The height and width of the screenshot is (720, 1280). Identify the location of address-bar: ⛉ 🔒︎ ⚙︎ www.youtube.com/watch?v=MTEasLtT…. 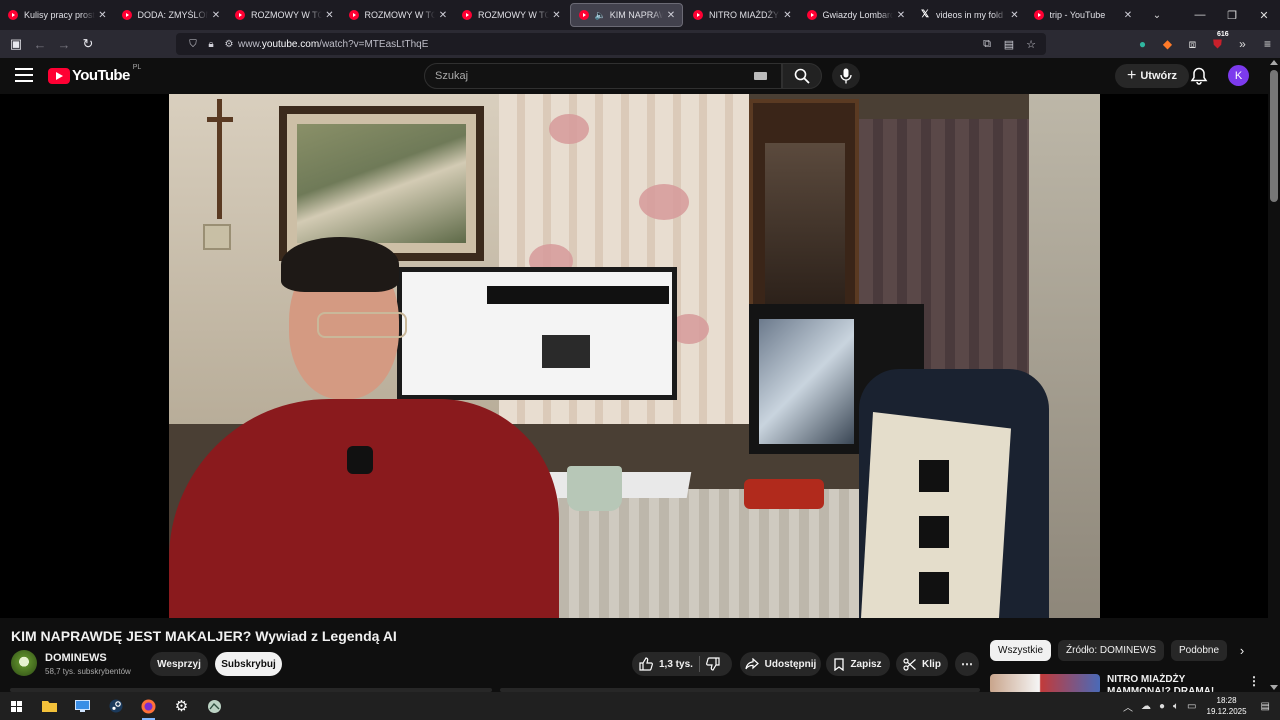
(611, 44).